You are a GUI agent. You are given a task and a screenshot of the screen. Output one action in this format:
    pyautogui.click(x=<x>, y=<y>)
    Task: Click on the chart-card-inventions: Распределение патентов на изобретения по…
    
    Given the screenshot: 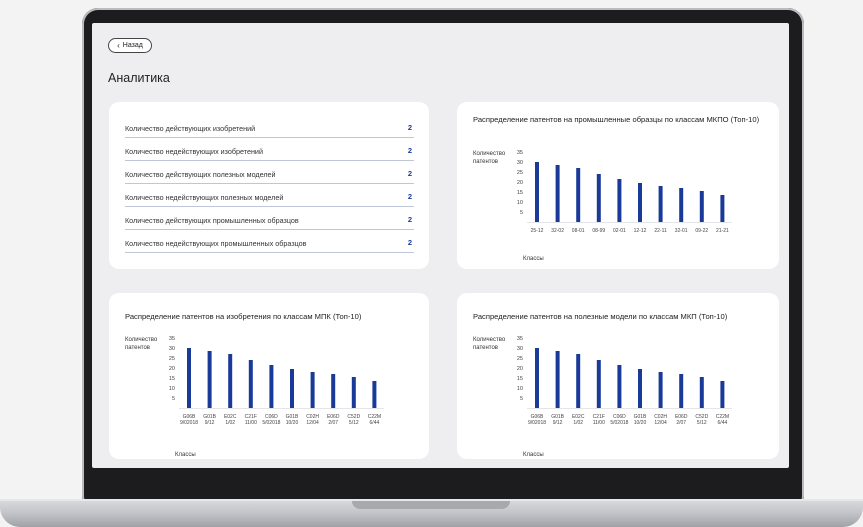 What is the action you would take?
    pyautogui.click(x=269, y=376)
    